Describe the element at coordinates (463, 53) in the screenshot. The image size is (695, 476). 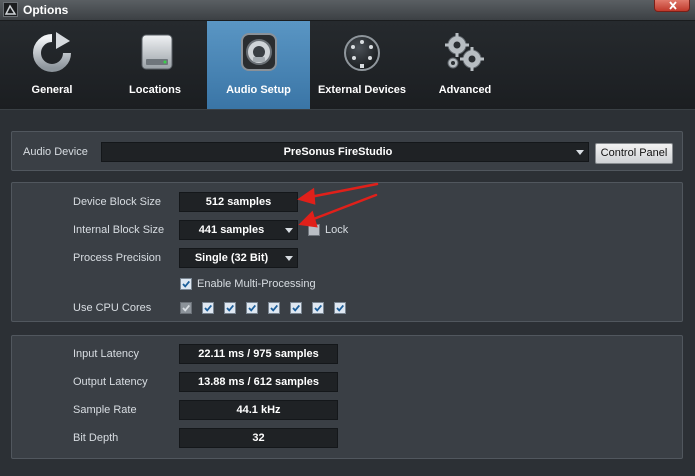
I see `gears-icon` at that location.